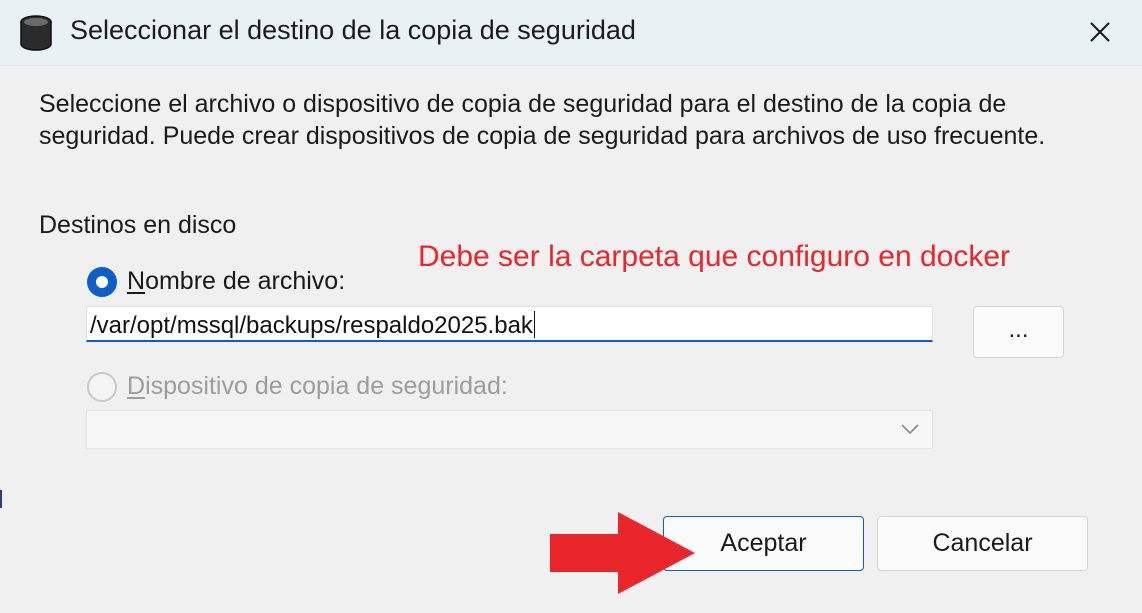 This screenshot has height=613, width=1142. I want to click on text-caret, so click(534, 324).